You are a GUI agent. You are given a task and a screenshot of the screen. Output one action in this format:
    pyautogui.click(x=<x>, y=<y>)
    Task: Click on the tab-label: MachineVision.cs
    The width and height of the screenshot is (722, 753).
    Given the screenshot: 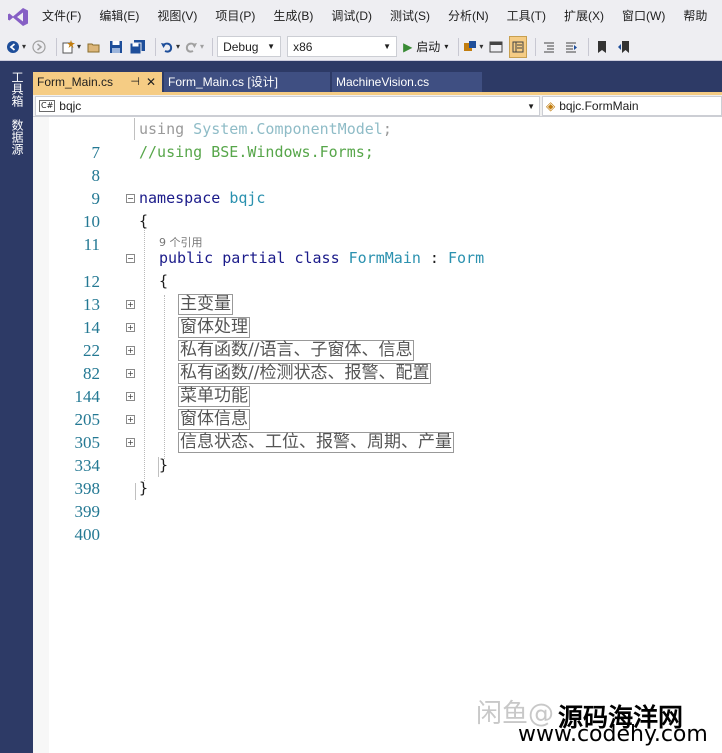 What is the action you would take?
    pyautogui.click(x=383, y=82)
    